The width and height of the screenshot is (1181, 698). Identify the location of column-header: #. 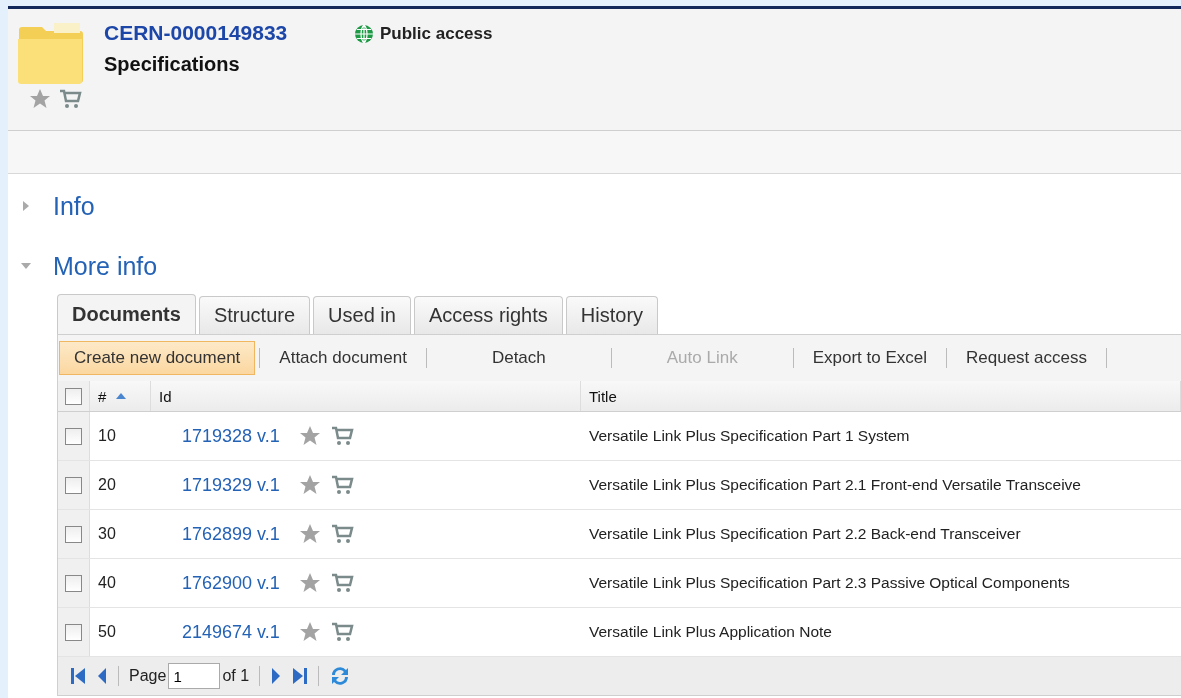
(120, 396).